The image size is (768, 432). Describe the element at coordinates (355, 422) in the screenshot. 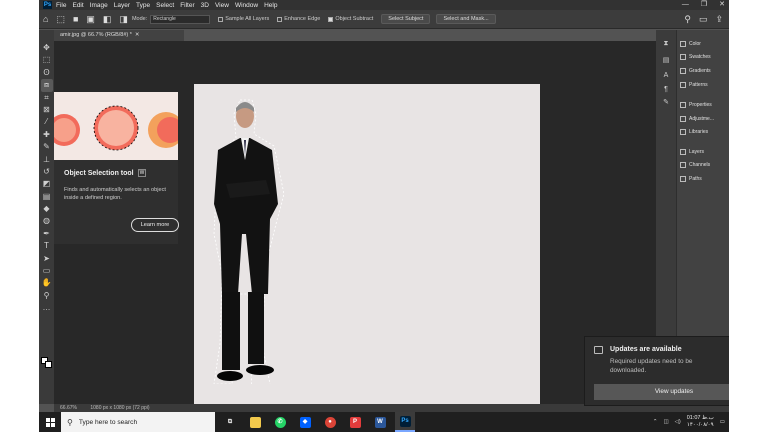

I see `app-p-icon: P` at that location.